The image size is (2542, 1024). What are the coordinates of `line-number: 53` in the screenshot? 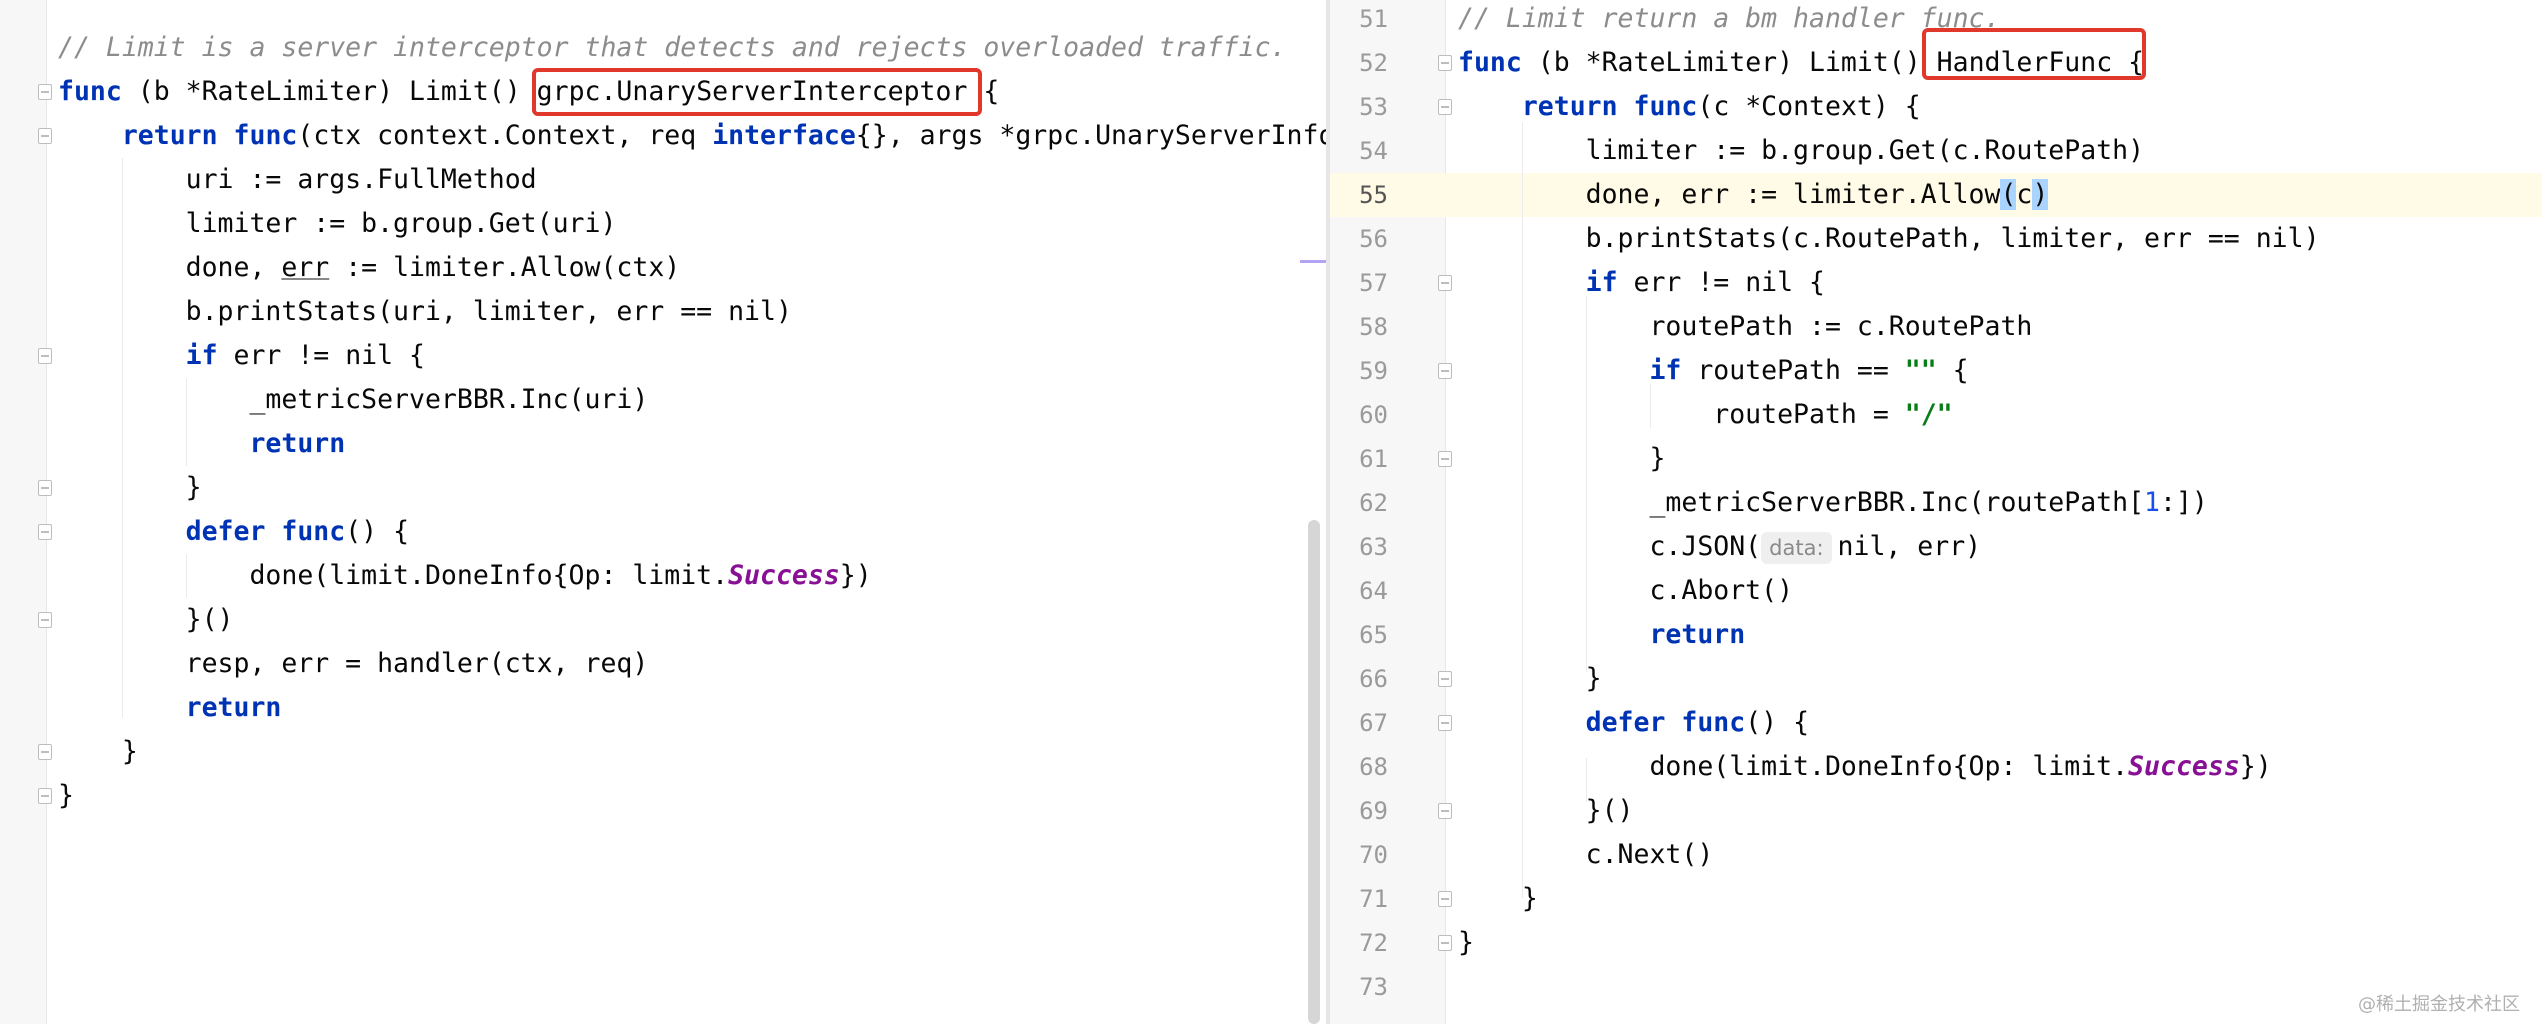 It's located at (1373, 107).